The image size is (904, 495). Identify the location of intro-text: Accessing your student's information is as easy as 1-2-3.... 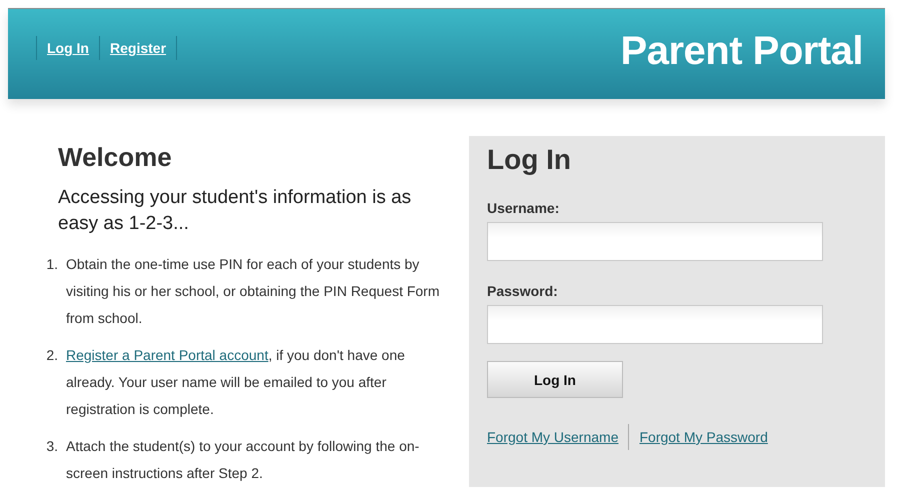
(235, 211).